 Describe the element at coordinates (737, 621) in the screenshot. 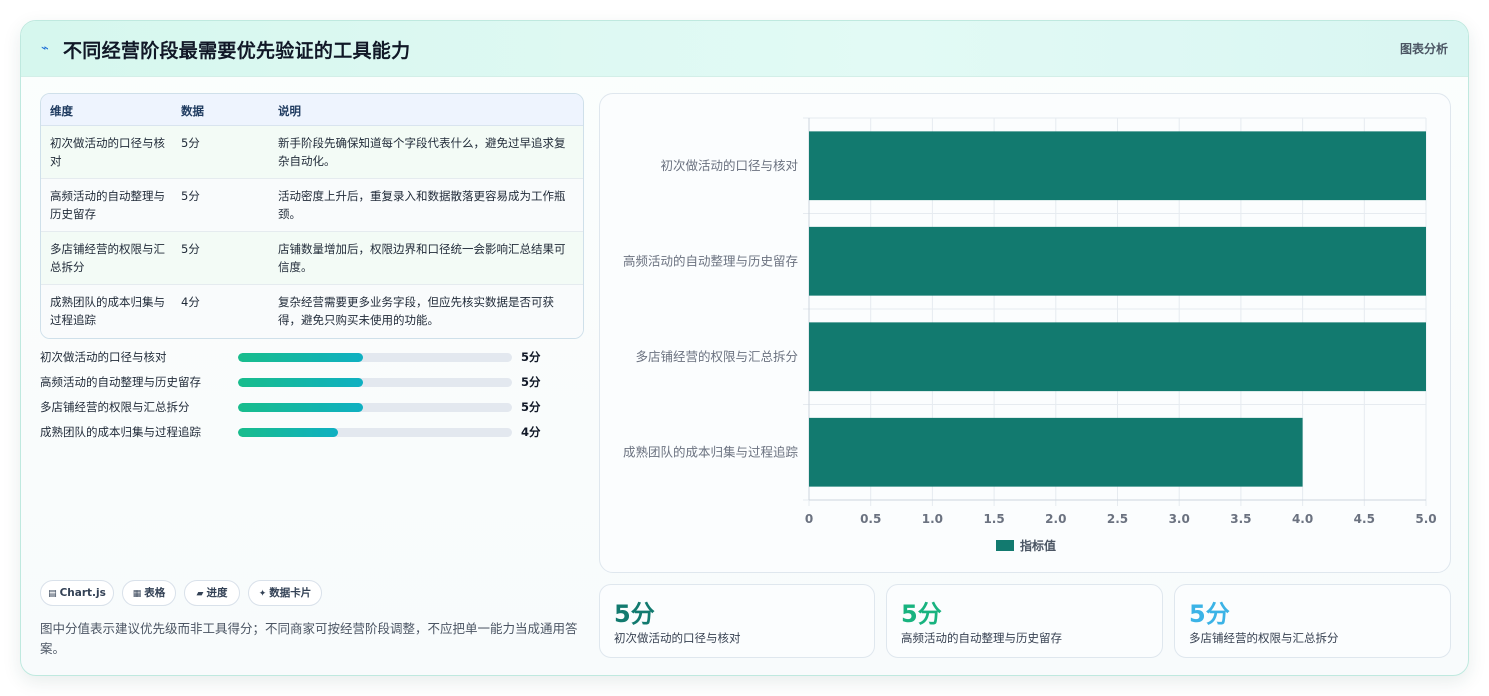

I see `stat-card: 5分 初次做活动的口径与核对` at that location.